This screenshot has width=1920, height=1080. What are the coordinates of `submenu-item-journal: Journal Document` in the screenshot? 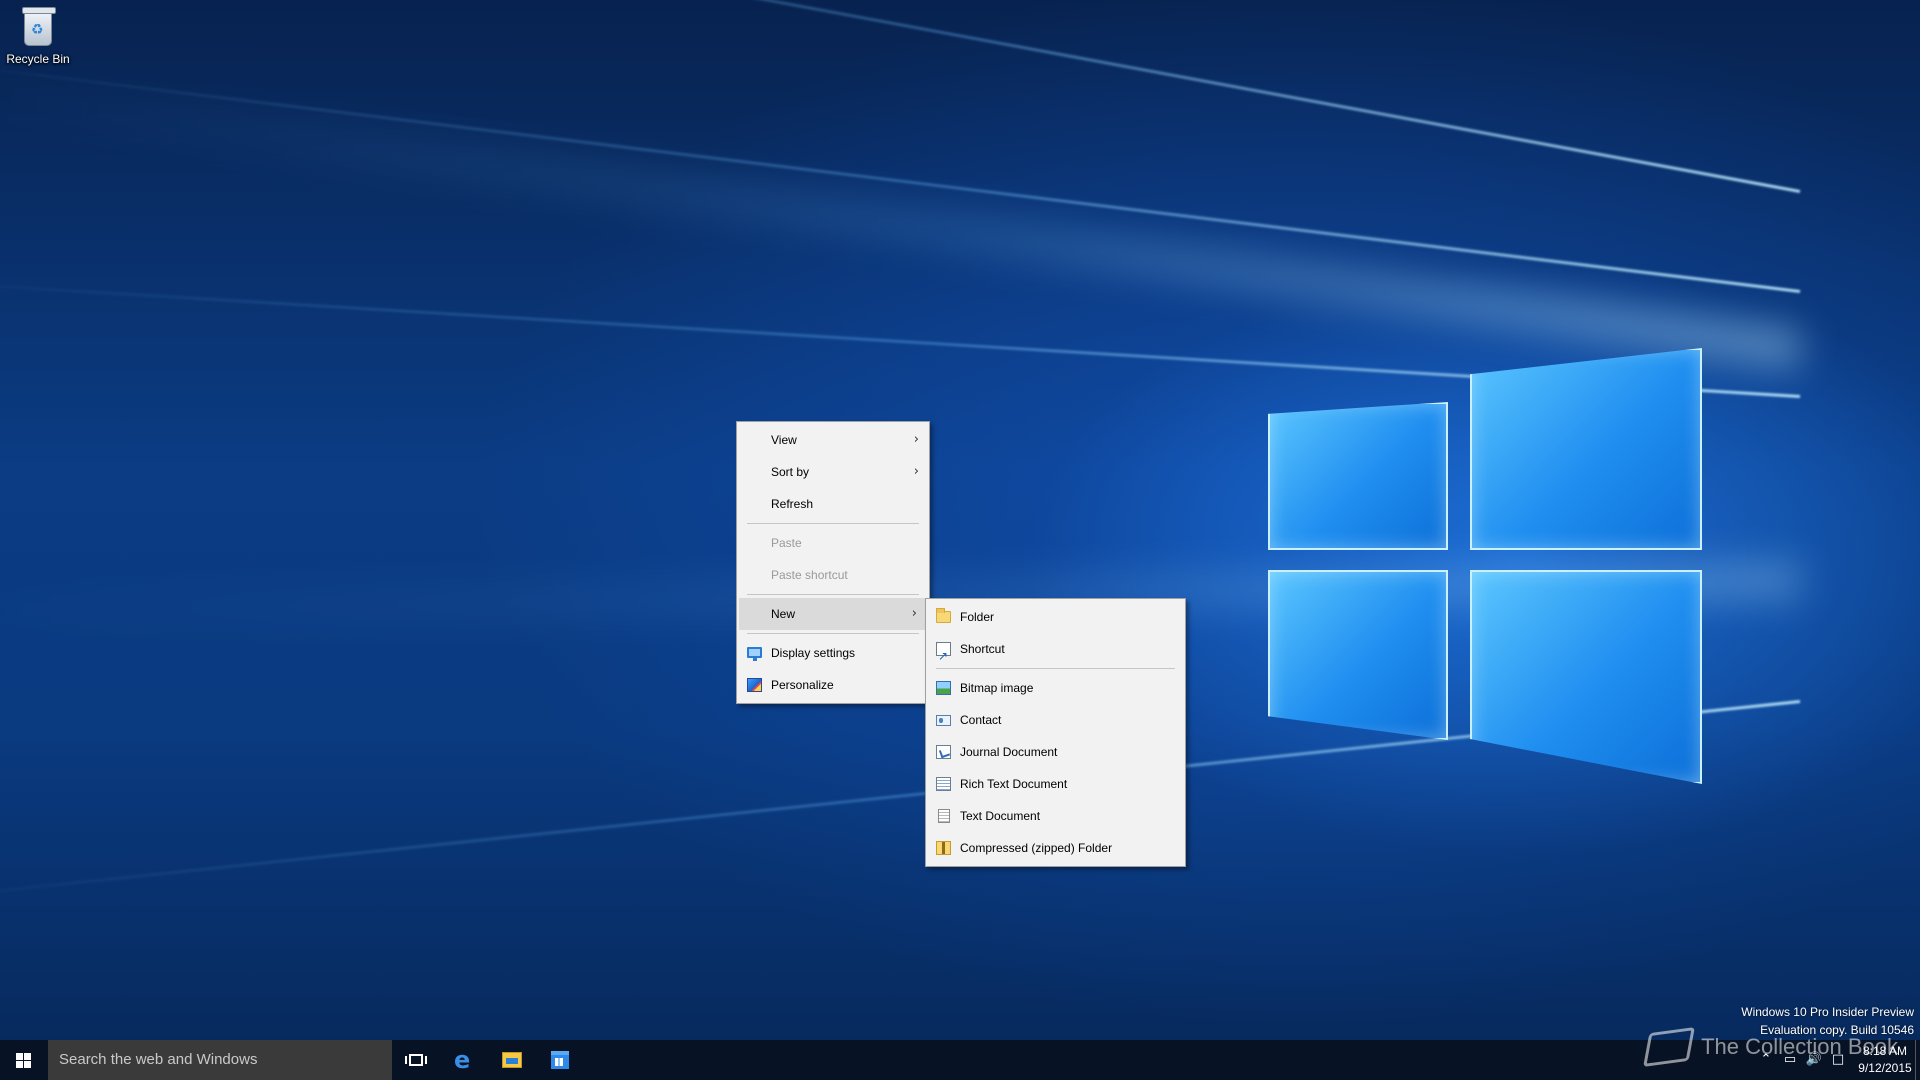 It's located at (1055, 752).